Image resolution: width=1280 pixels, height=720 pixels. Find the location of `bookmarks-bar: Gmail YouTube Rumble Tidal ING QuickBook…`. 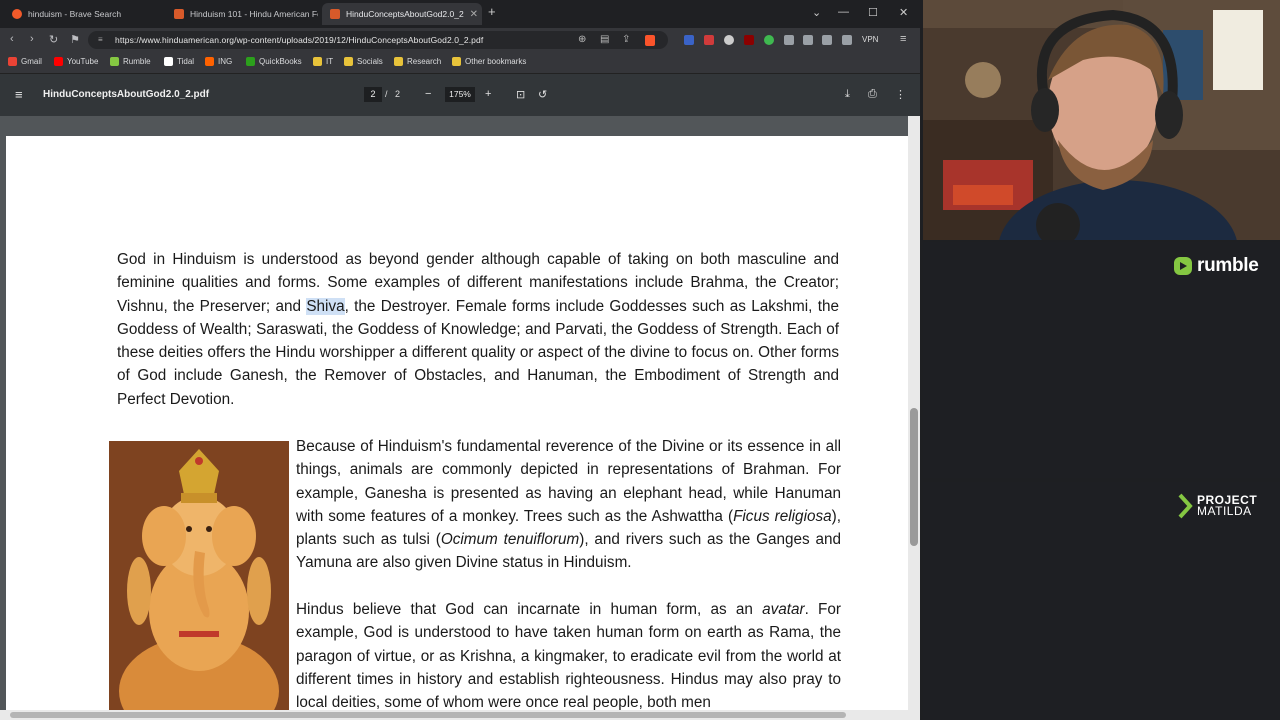

bookmarks-bar: Gmail YouTube Rumble Tidal ING QuickBook… is located at coordinates (460, 63).